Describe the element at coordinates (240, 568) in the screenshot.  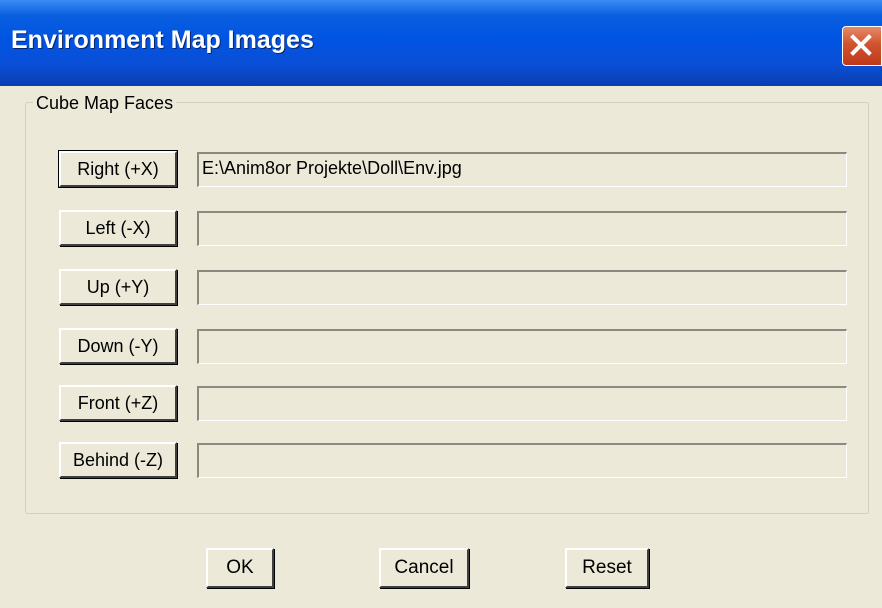
I see `ok-button: OK` at that location.